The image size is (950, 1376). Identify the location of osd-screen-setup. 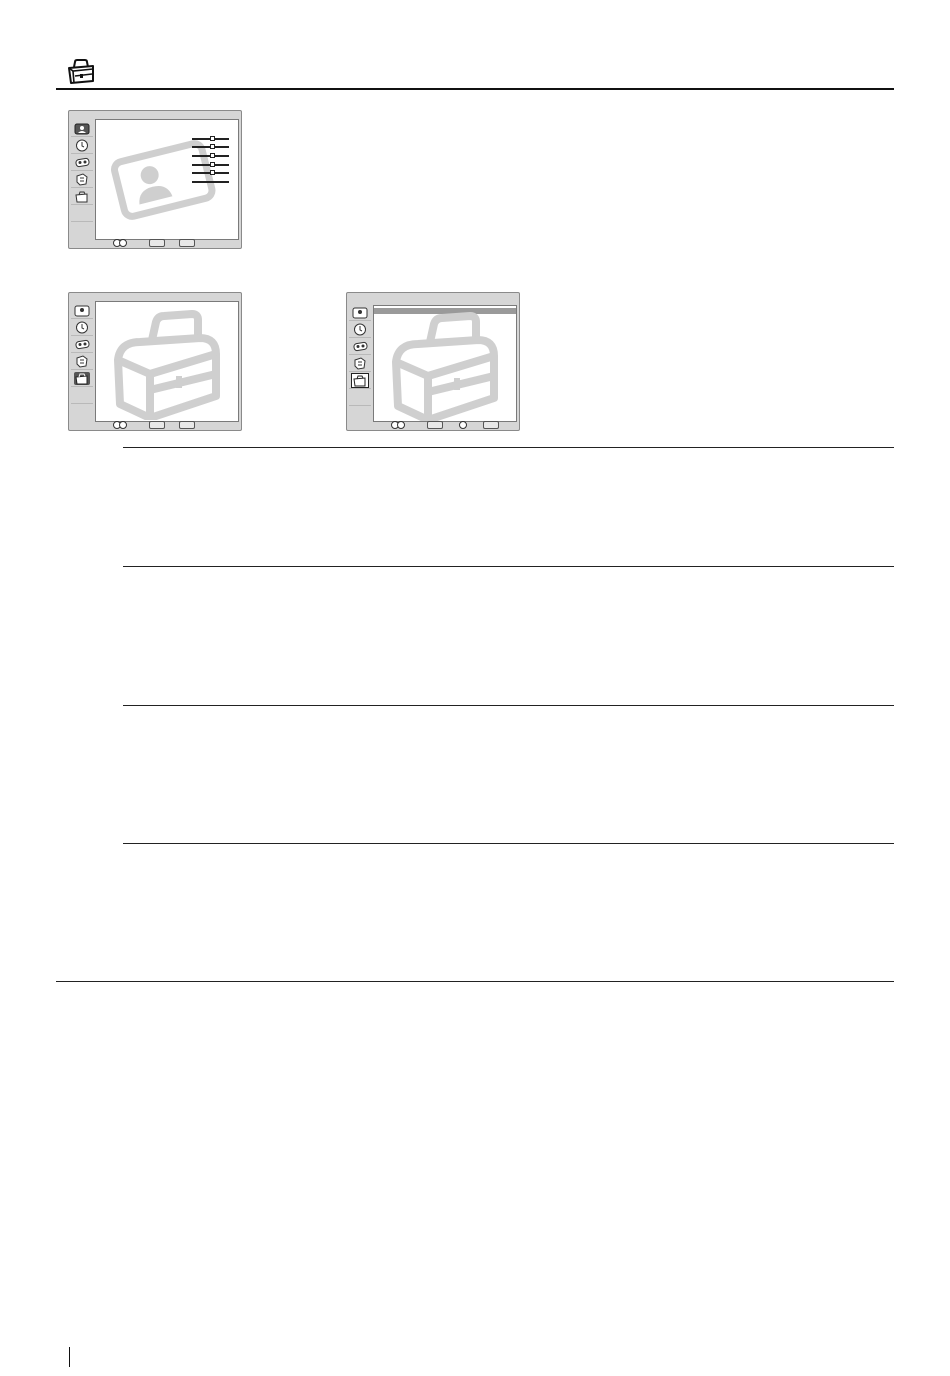
(155, 361).